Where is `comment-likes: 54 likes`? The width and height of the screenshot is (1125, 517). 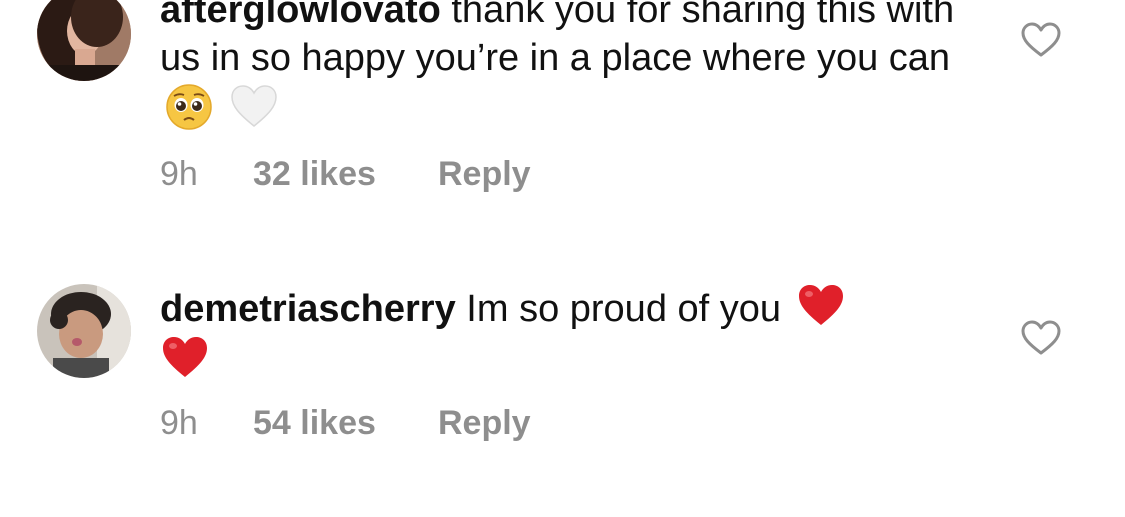 comment-likes: 54 likes is located at coordinates (345, 423).